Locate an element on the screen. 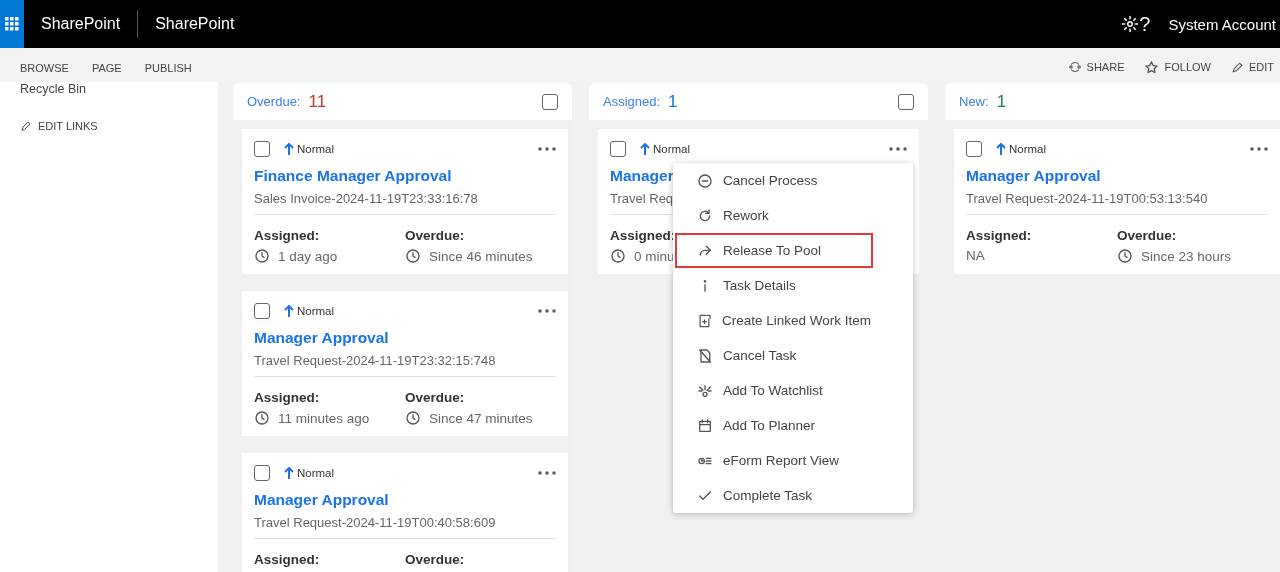  share-icon is located at coordinates (1074, 67).